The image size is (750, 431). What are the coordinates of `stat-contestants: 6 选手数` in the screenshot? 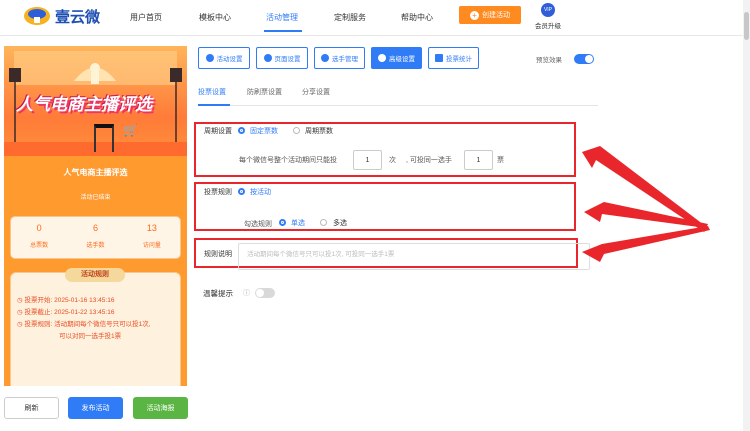 It's located at (95, 236).